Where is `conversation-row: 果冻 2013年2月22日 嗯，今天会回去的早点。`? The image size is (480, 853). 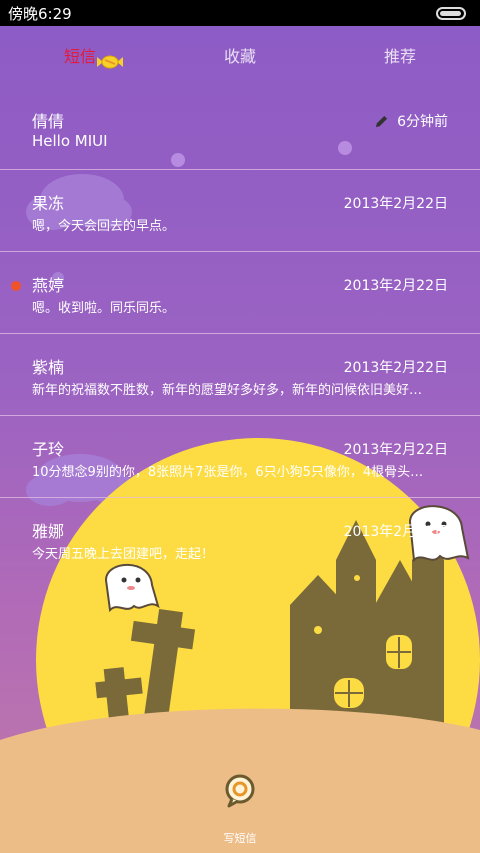
conversation-row: 果冻 2013年2月22日 嗯，今天会回去的早点。 is located at coordinates (240, 211).